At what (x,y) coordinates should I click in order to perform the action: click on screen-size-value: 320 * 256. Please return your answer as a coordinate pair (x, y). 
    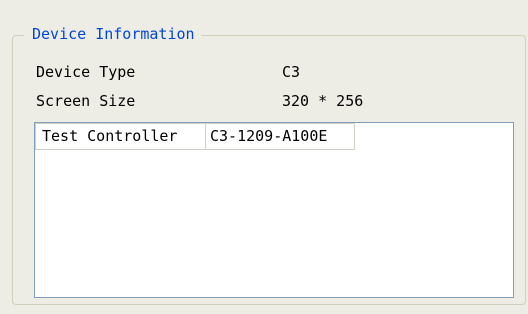
    Looking at the image, I should click on (323, 101).